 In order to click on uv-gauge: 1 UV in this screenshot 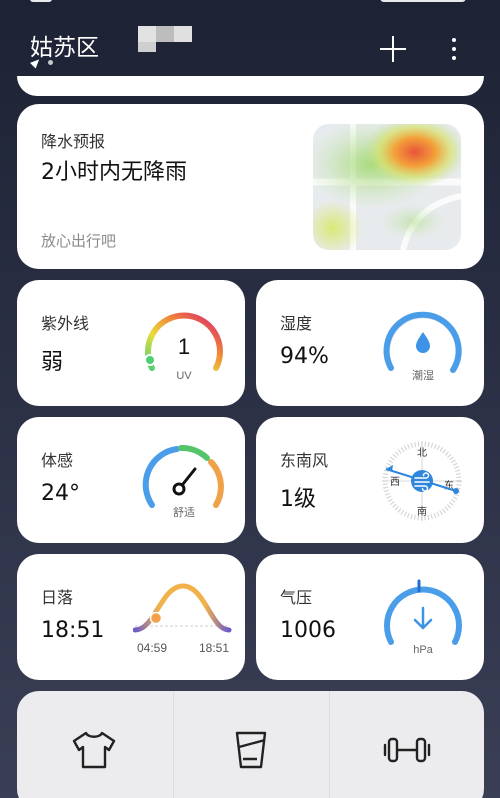, I will do `click(183, 347)`.